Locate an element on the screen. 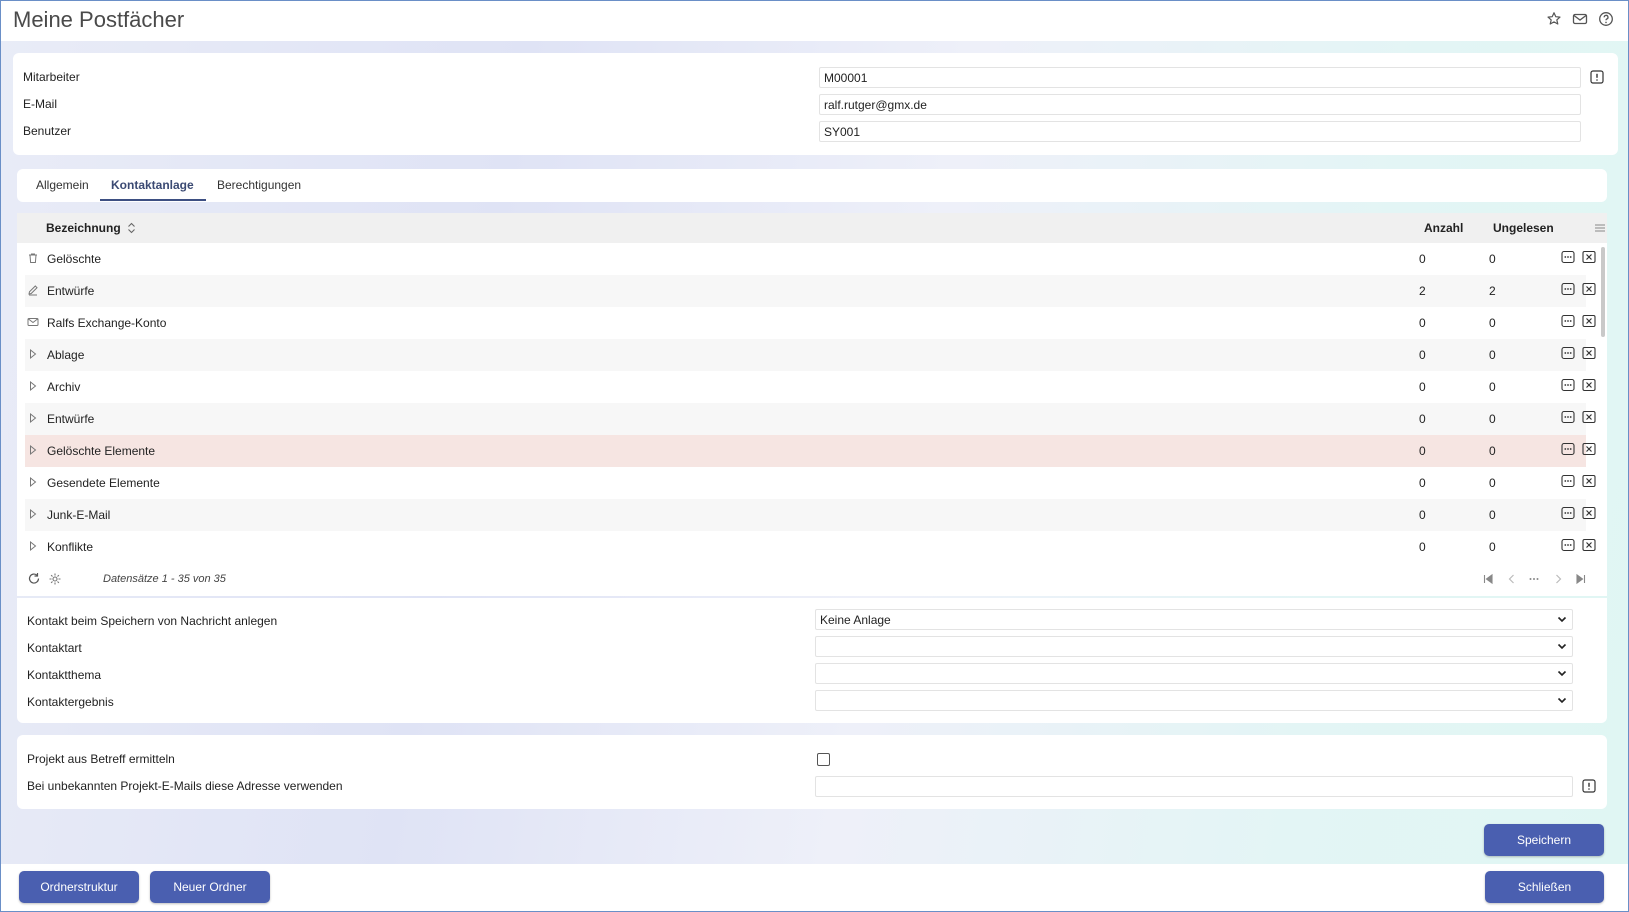  user-field: SY001 is located at coordinates (1200, 131).